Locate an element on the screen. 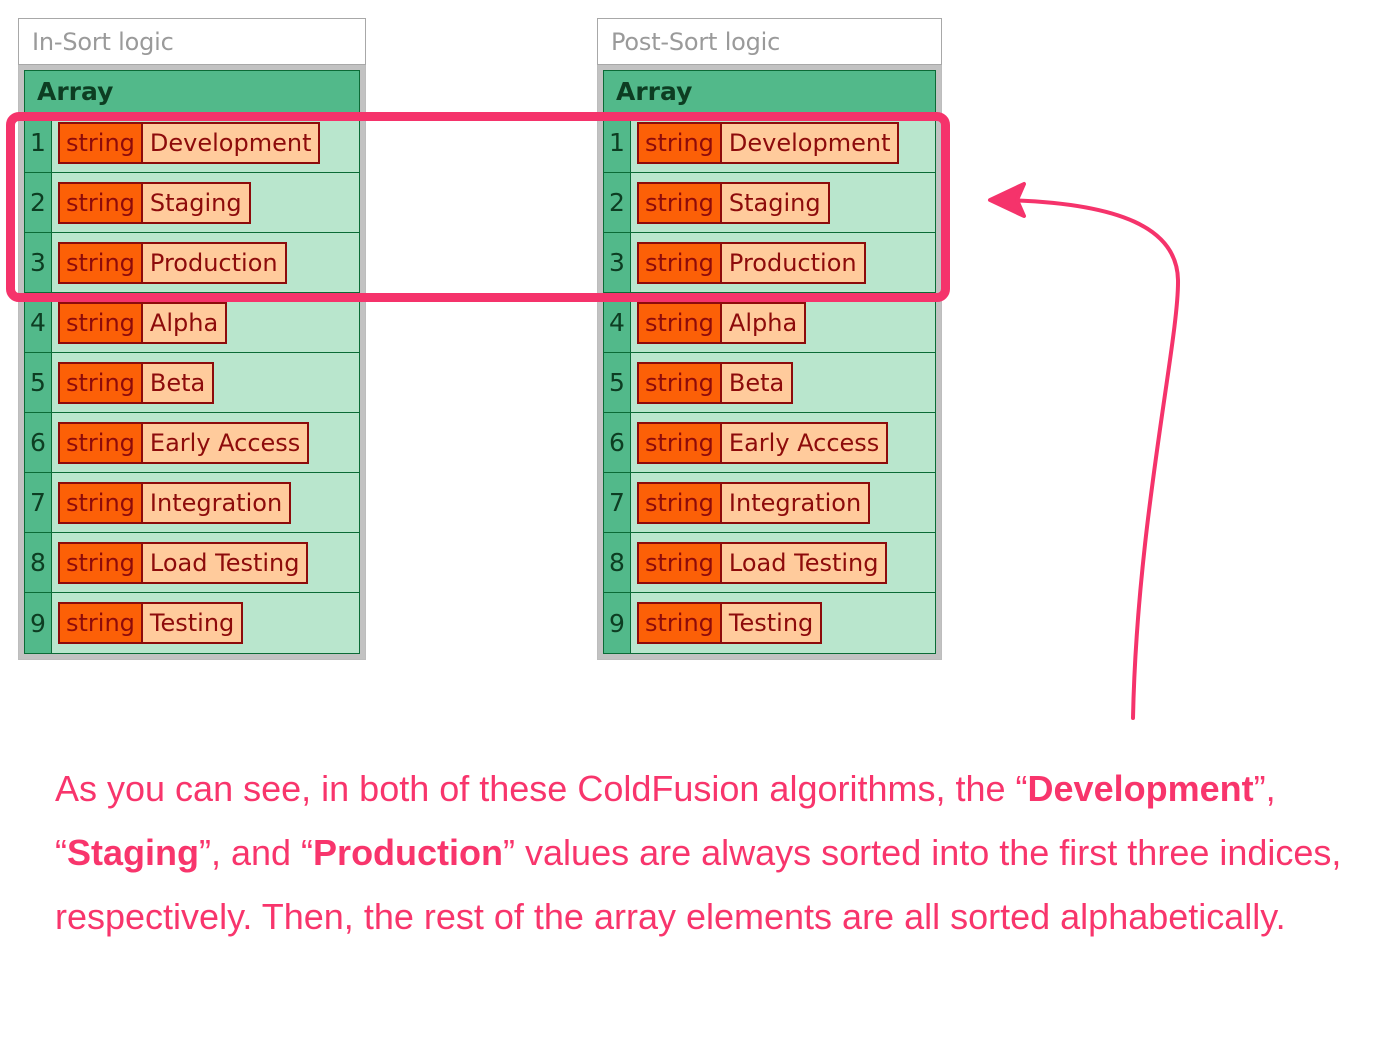 The image size is (1400, 1056). caption-emphasis: Staging is located at coordinates (133, 852).